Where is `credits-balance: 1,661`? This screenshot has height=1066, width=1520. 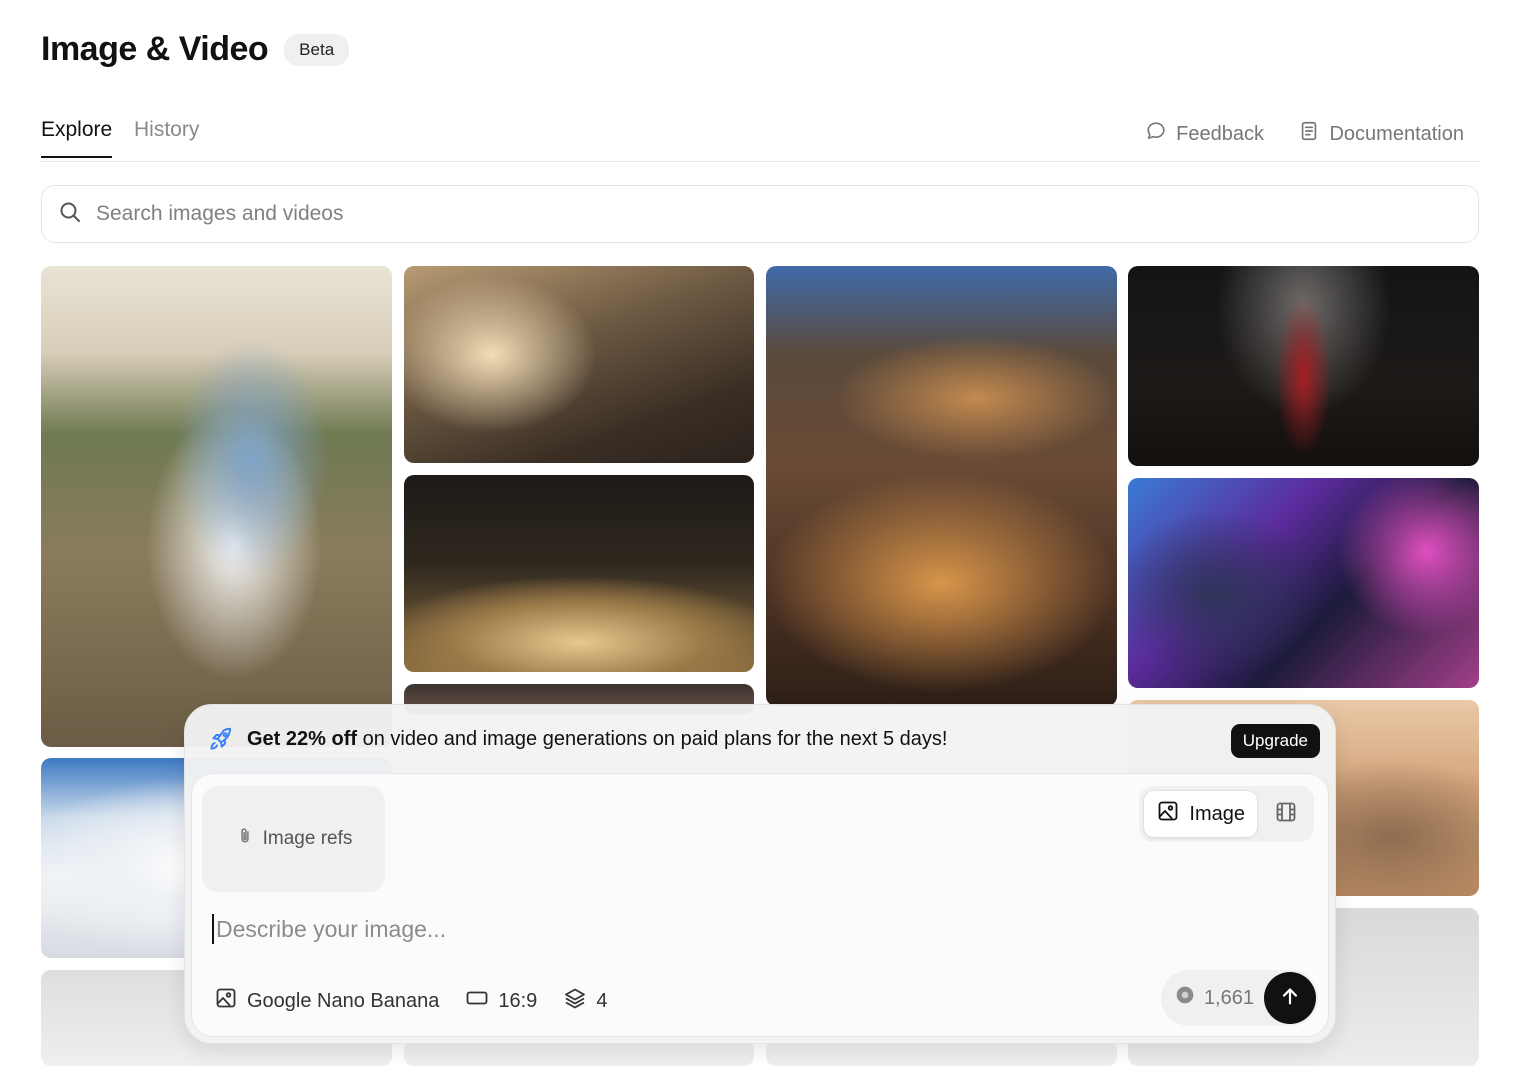 credits-balance: 1,661 is located at coordinates (1214, 998).